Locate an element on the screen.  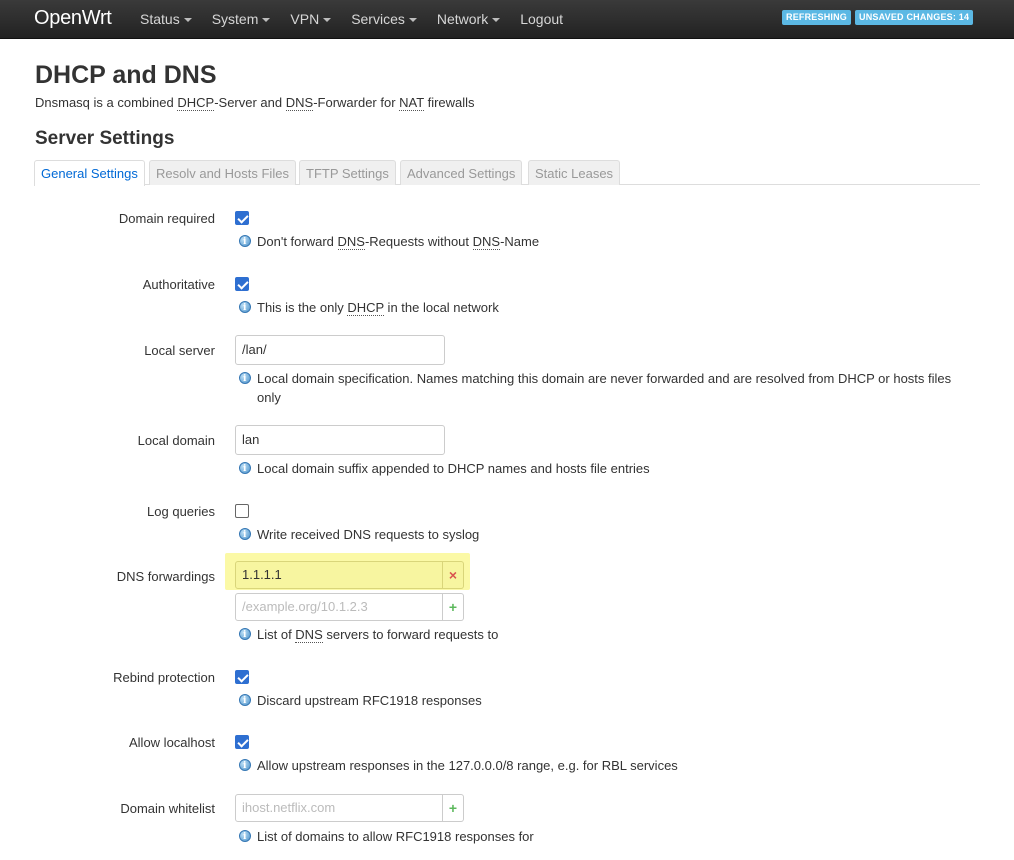
menu-status: Status is located at coordinates (166, 19).